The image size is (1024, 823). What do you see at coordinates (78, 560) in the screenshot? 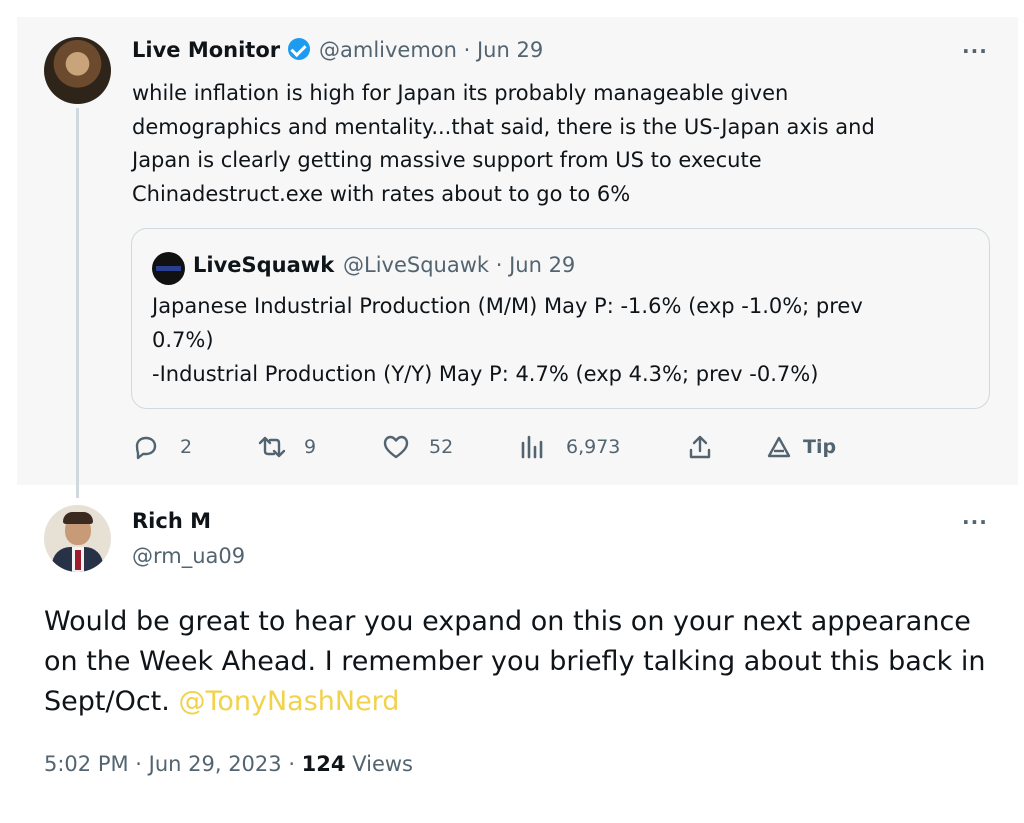
I see `avatar-tie` at bounding box center [78, 560].